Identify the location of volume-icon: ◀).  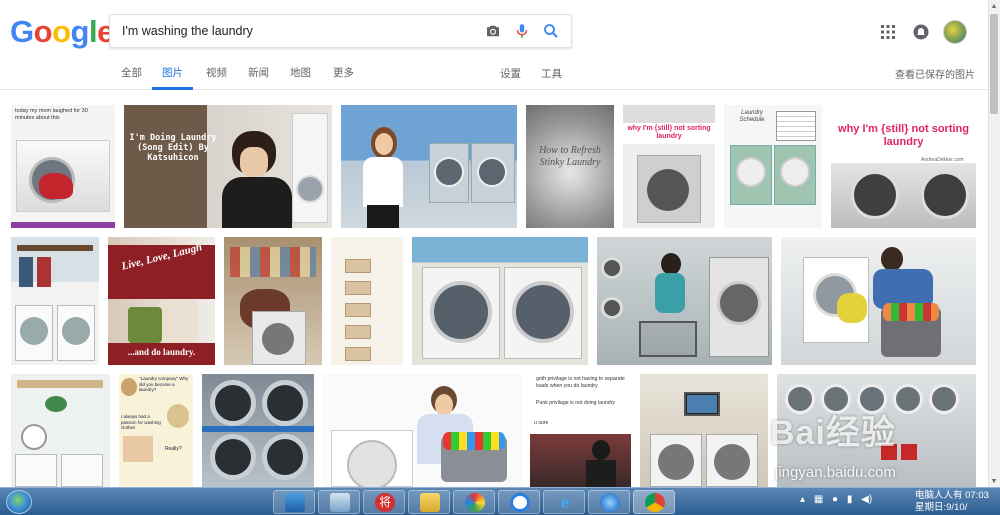
(866, 499).